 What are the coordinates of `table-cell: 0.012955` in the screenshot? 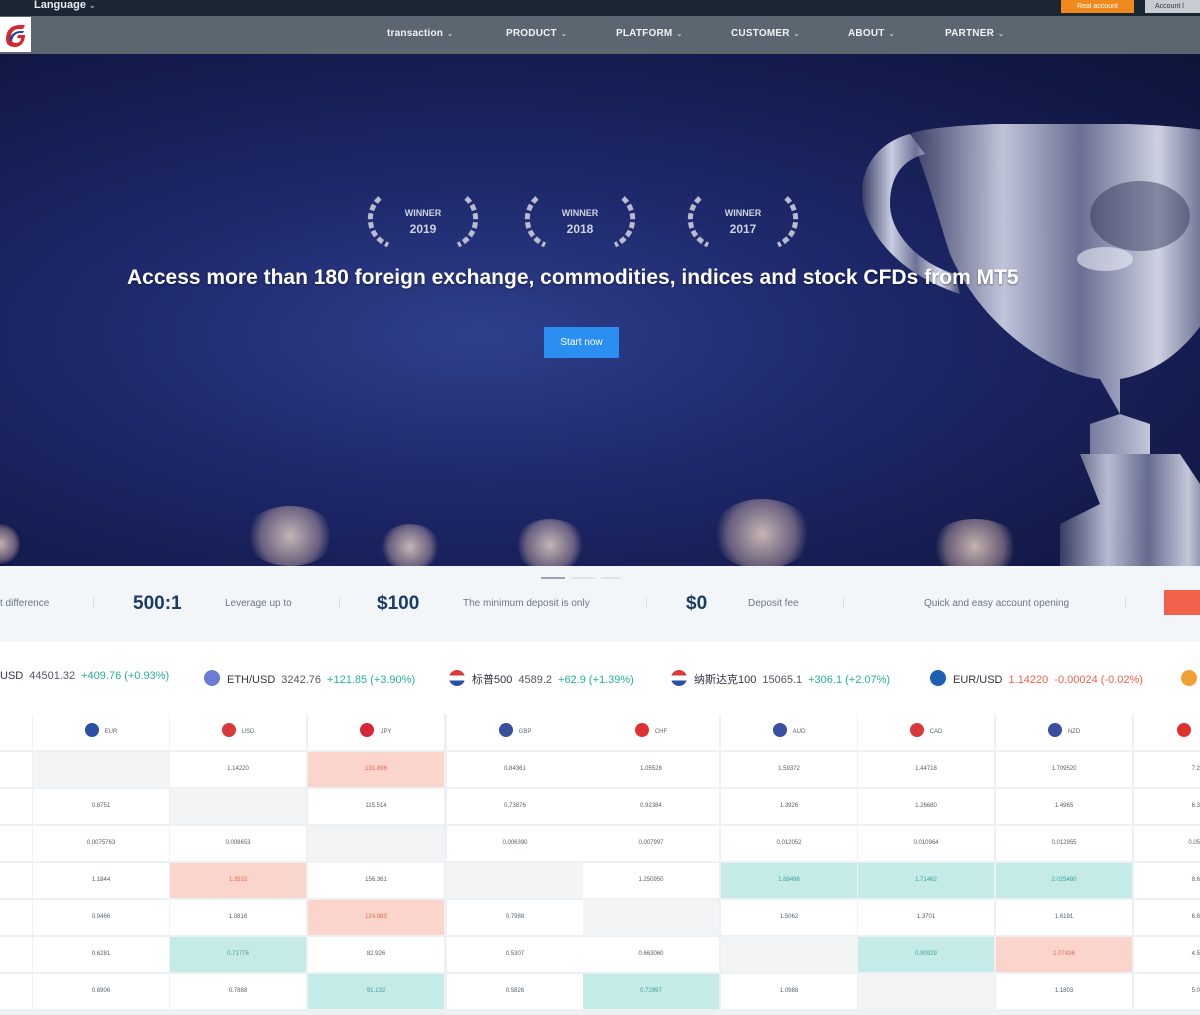 It's located at (1064, 843).